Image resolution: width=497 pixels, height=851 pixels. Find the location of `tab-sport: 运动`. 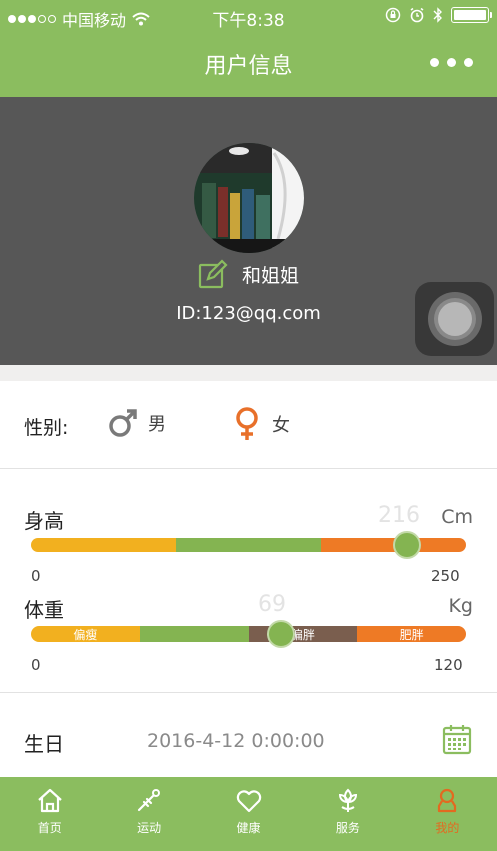

tab-sport: 运动 is located at coordinates (148, 814).